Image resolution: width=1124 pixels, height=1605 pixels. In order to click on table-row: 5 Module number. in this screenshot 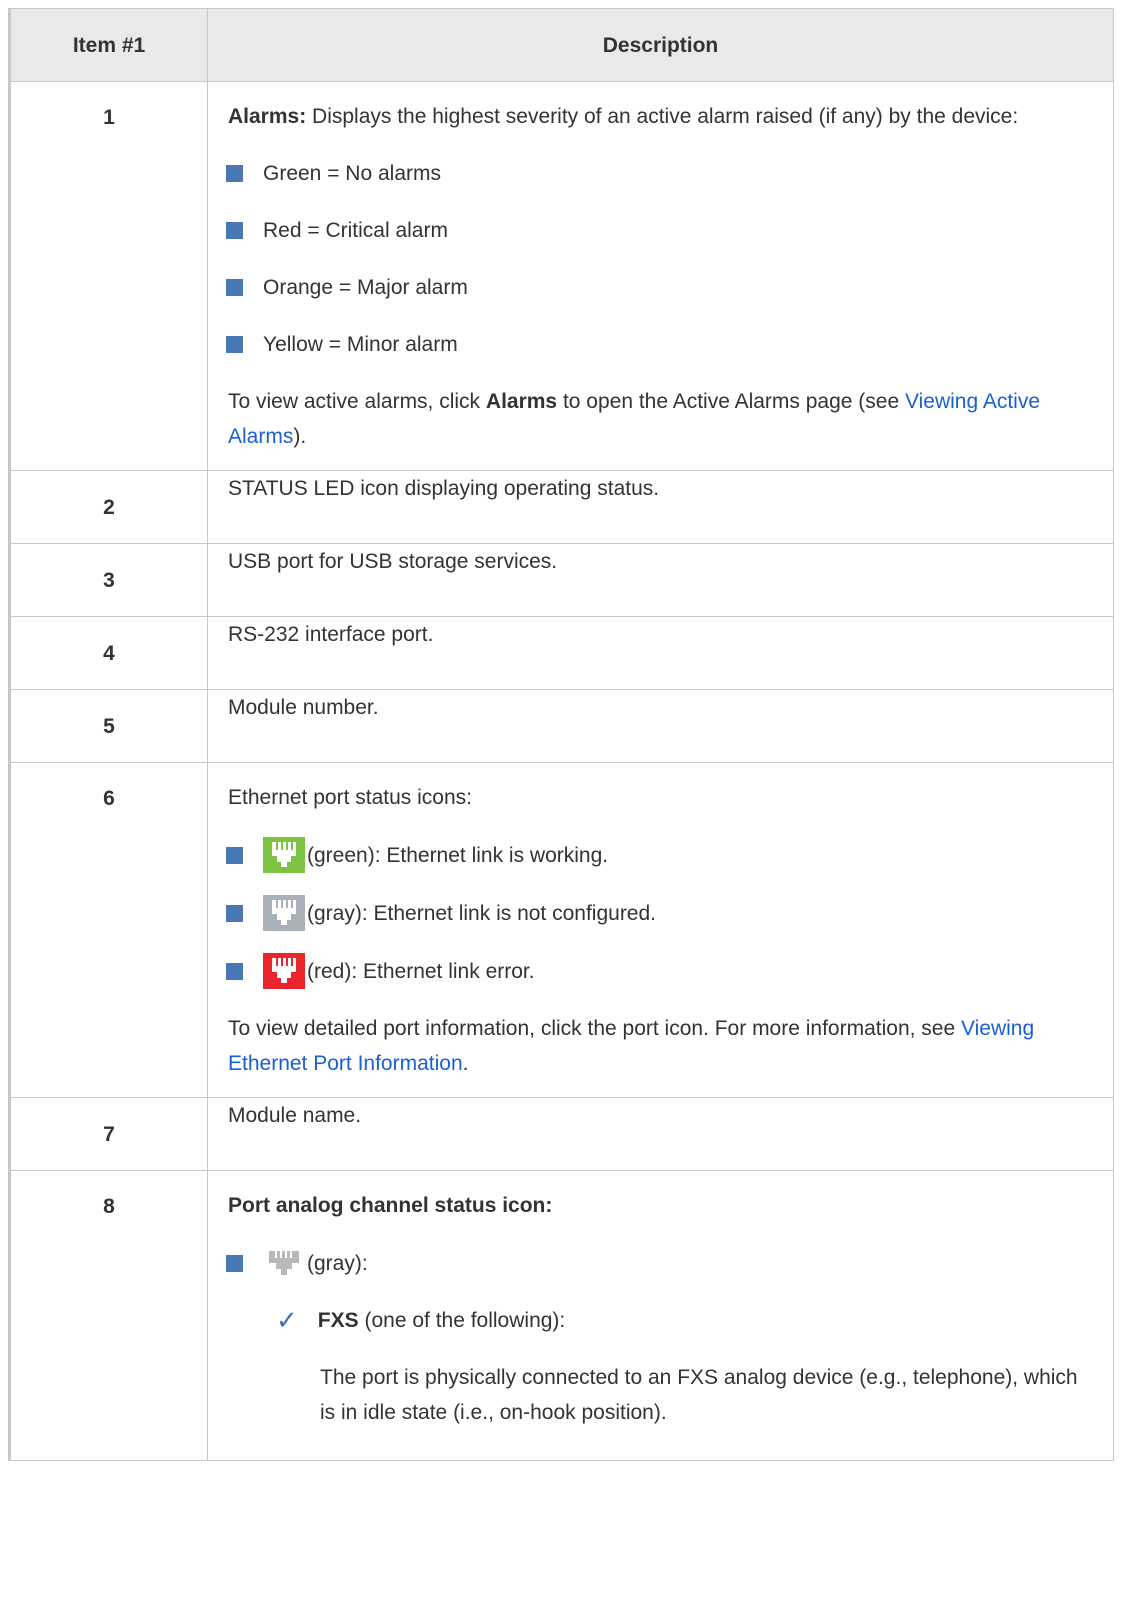, I will do `click(561, 726)`.